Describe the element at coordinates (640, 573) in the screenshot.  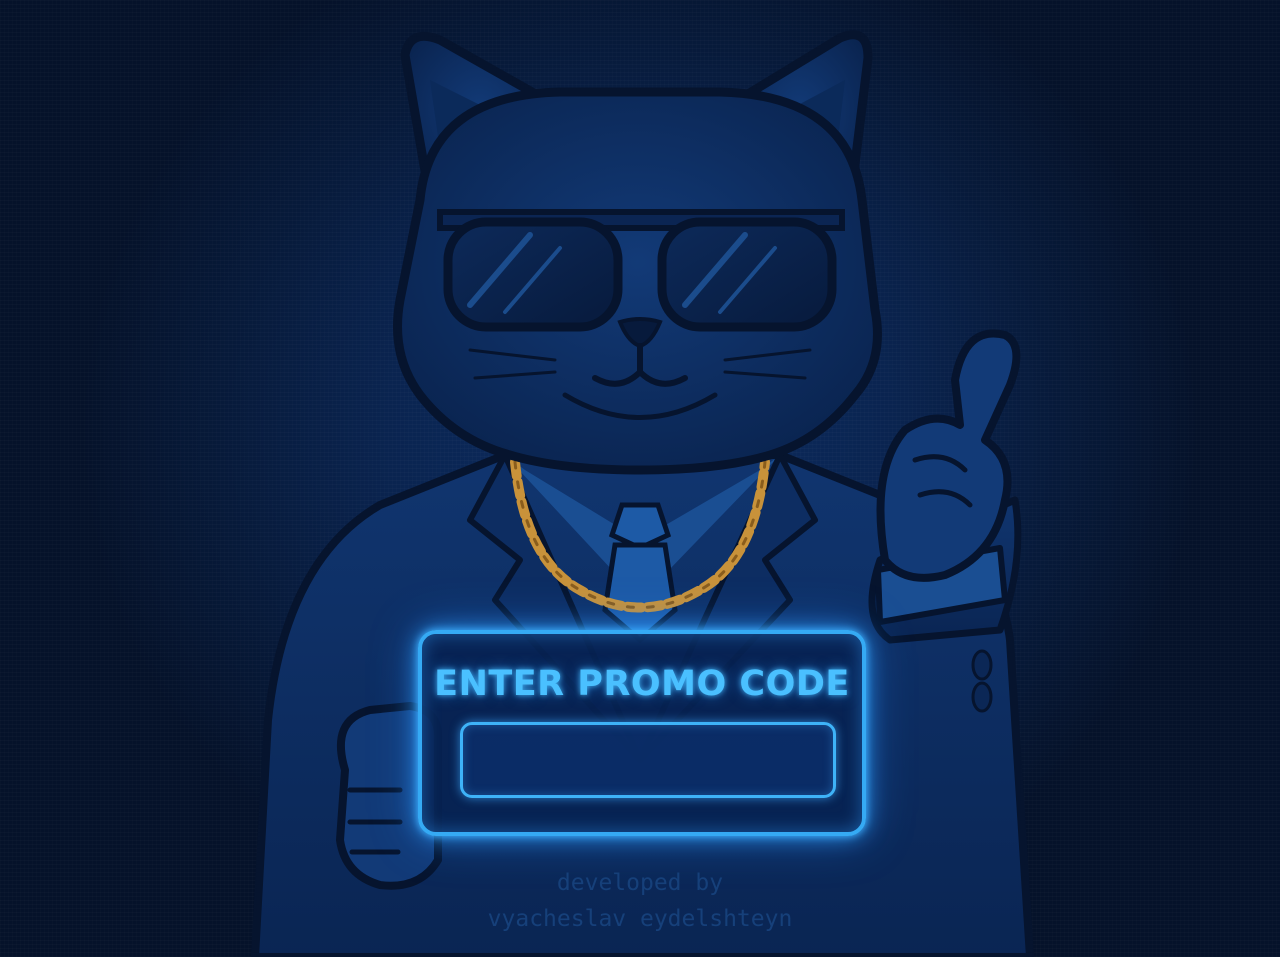
I see `necktie-icon` at that location.